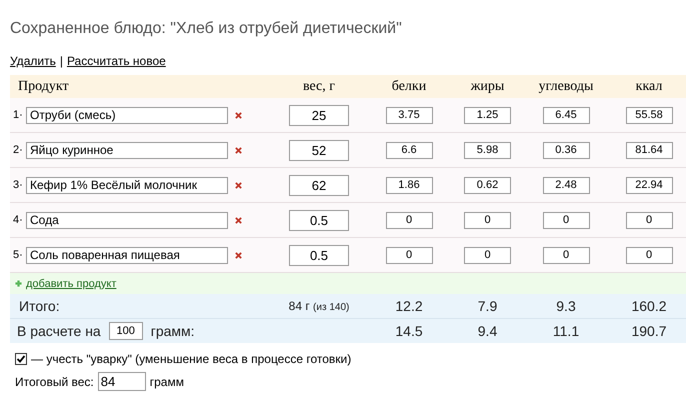 This screenshot has height=401, width=686. I want to click on kcal-field: 22.94, so click(649, 185).